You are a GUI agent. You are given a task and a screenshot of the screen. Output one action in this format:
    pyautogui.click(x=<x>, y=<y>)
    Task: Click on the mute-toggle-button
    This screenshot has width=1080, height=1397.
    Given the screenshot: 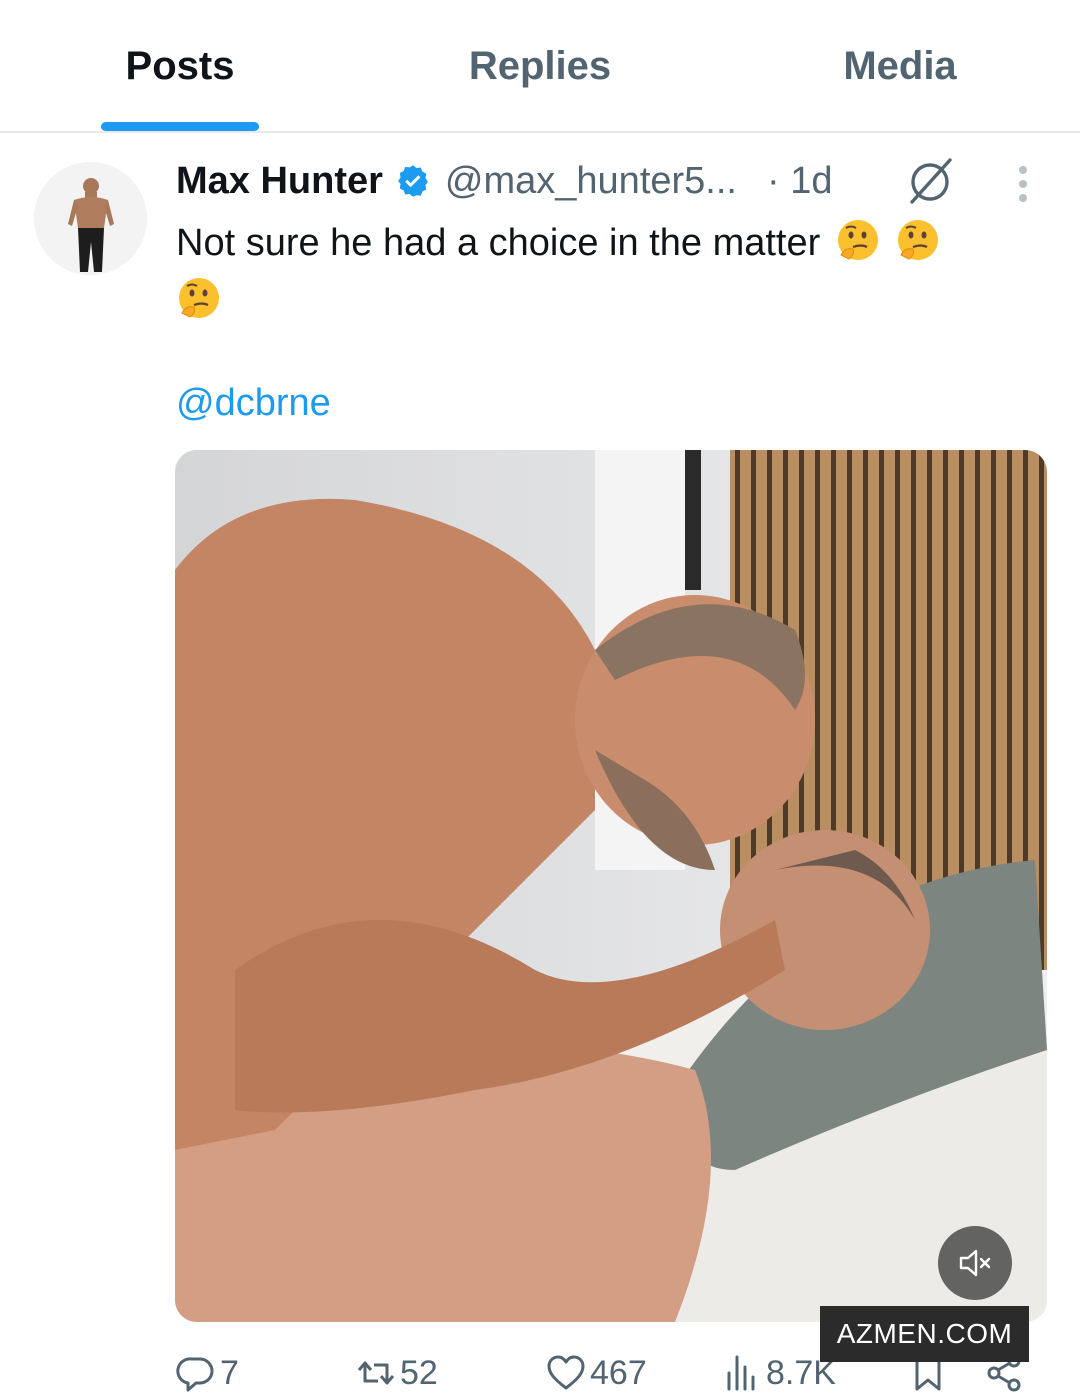 What is the action you would take?
    pyautogui.click(x=975, y=1263)
    